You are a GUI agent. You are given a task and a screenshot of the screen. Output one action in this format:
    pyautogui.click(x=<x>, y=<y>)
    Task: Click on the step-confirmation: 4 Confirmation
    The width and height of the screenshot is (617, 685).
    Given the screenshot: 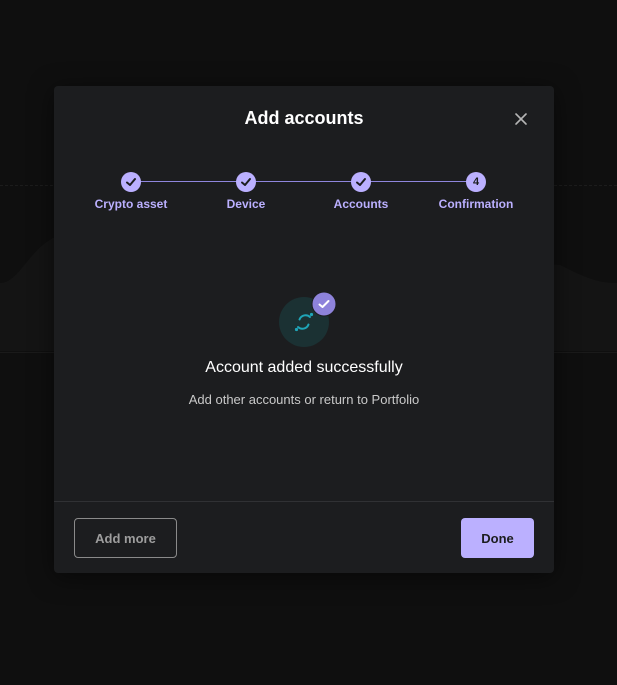 What is the action you would take?
    pyautogui.click(x=476, y=191)
    